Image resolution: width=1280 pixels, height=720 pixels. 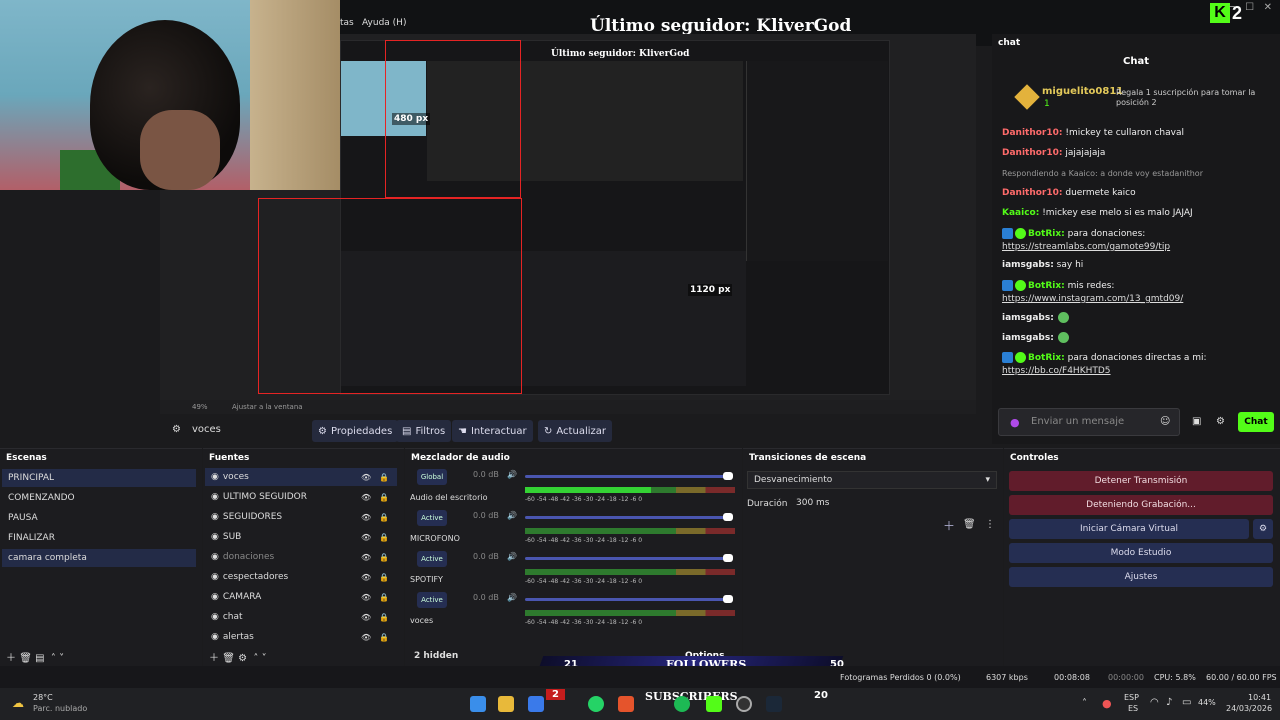 I want to click on stop-streaming-button: Detener Transmisión, so click(x=1141, y=481).